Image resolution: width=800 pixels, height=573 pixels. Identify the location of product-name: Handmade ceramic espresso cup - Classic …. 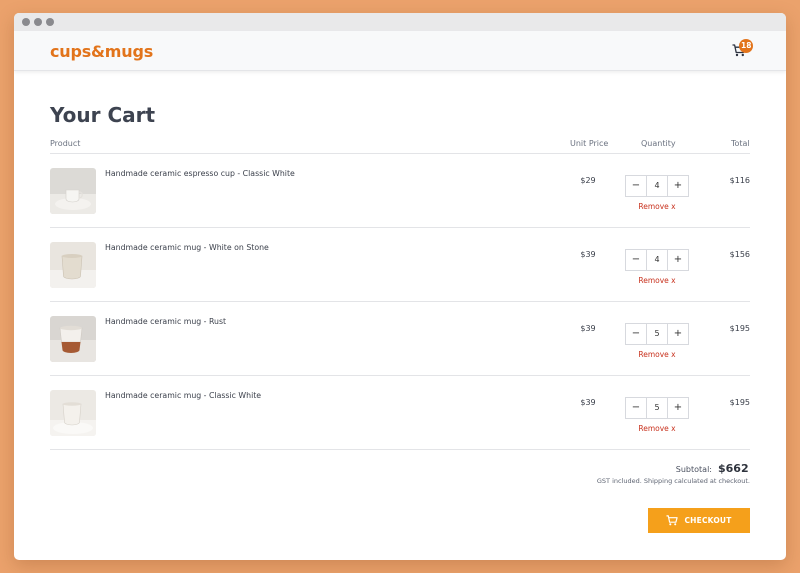
(200, 173).